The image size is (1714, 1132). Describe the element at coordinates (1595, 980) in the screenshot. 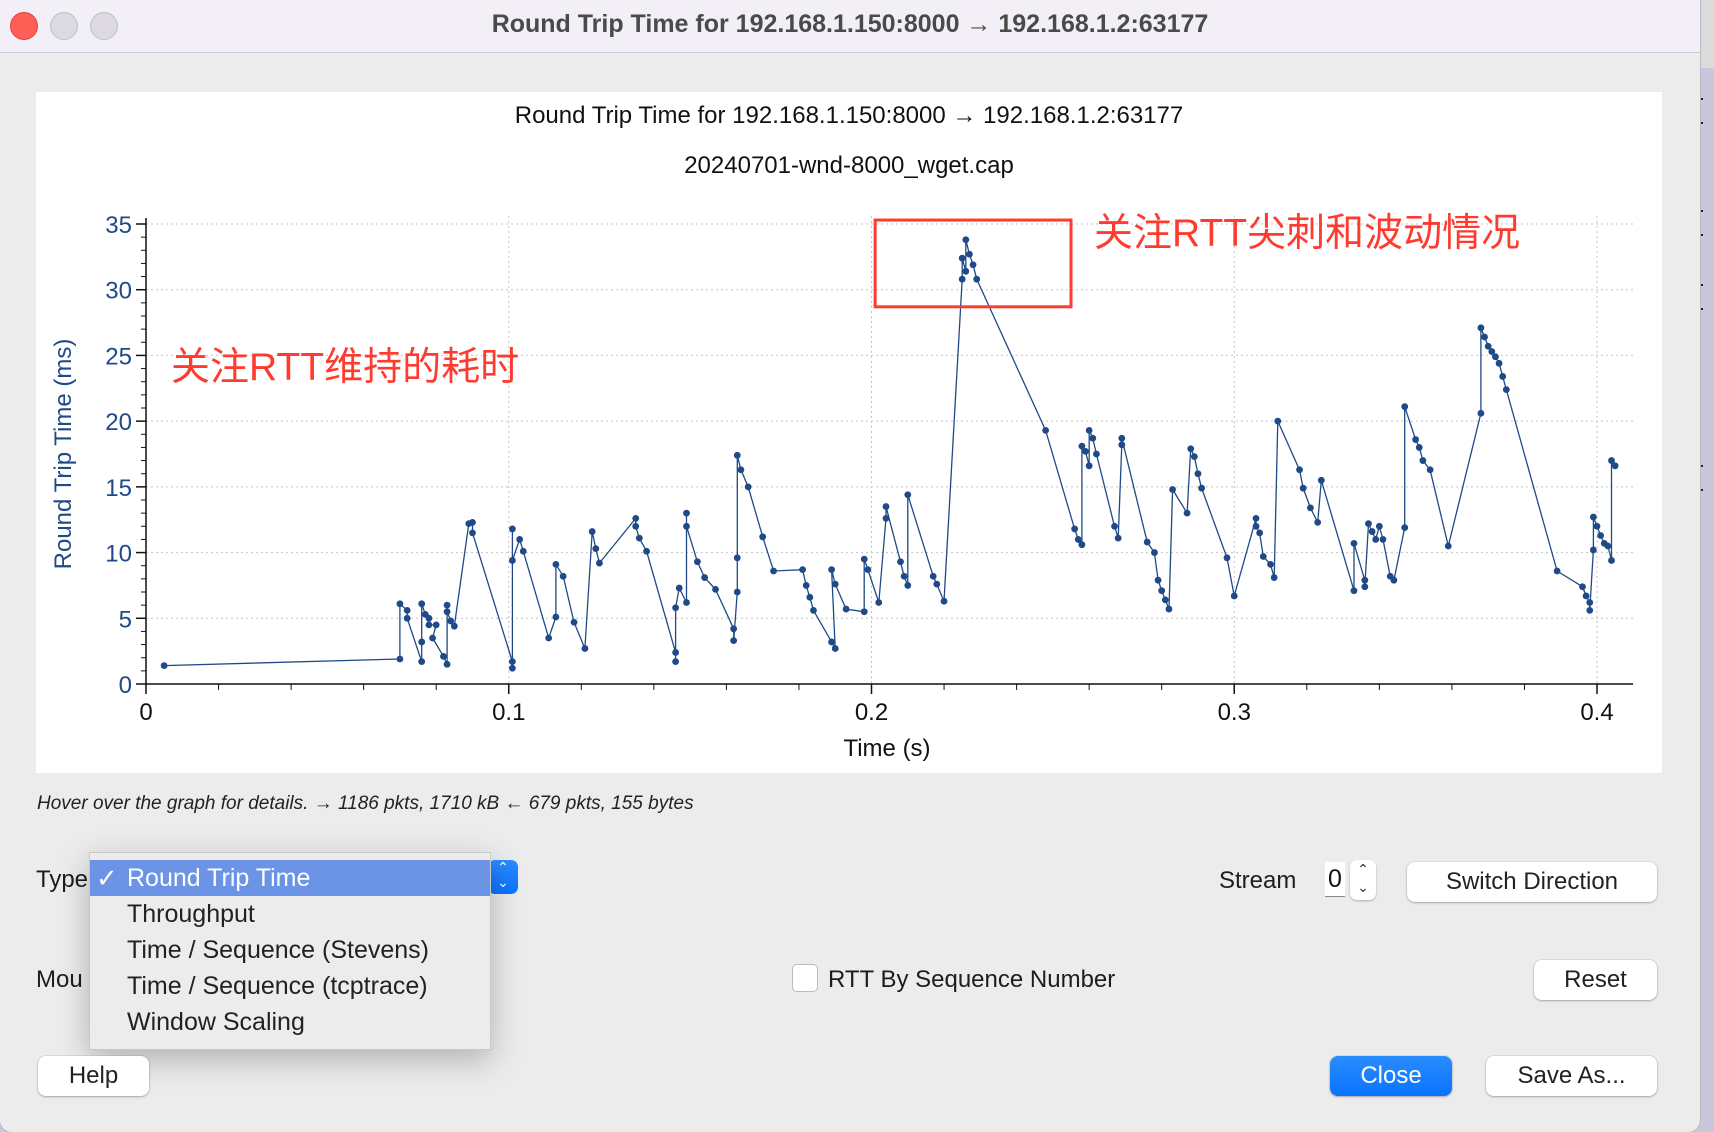

I see `reset-button: Reset` at that location.